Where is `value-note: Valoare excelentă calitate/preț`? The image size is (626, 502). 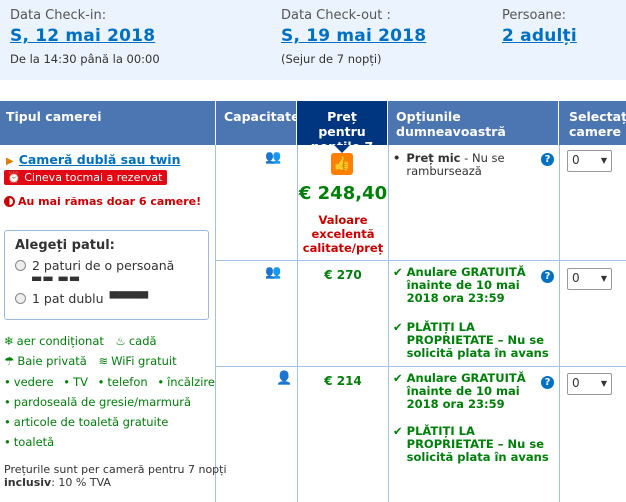 value-note: Valoare excelentă calitate/preț is located at coordinates (343, 234).